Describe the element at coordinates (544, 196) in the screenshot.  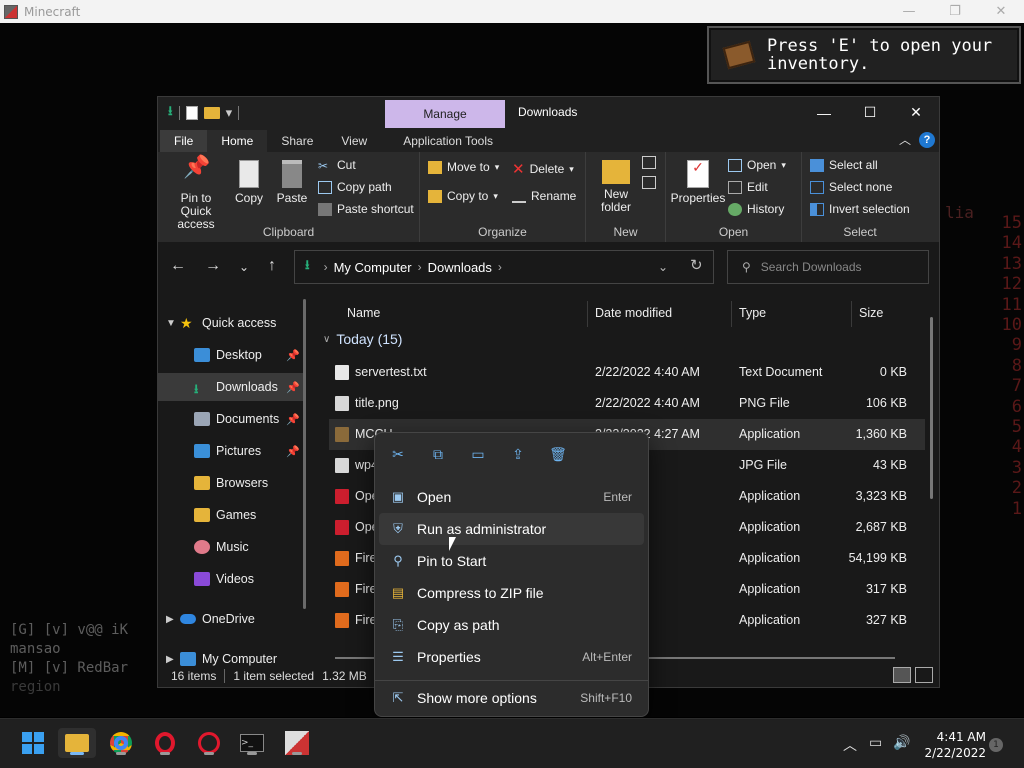
I see `rename-button: Rename` at that location.